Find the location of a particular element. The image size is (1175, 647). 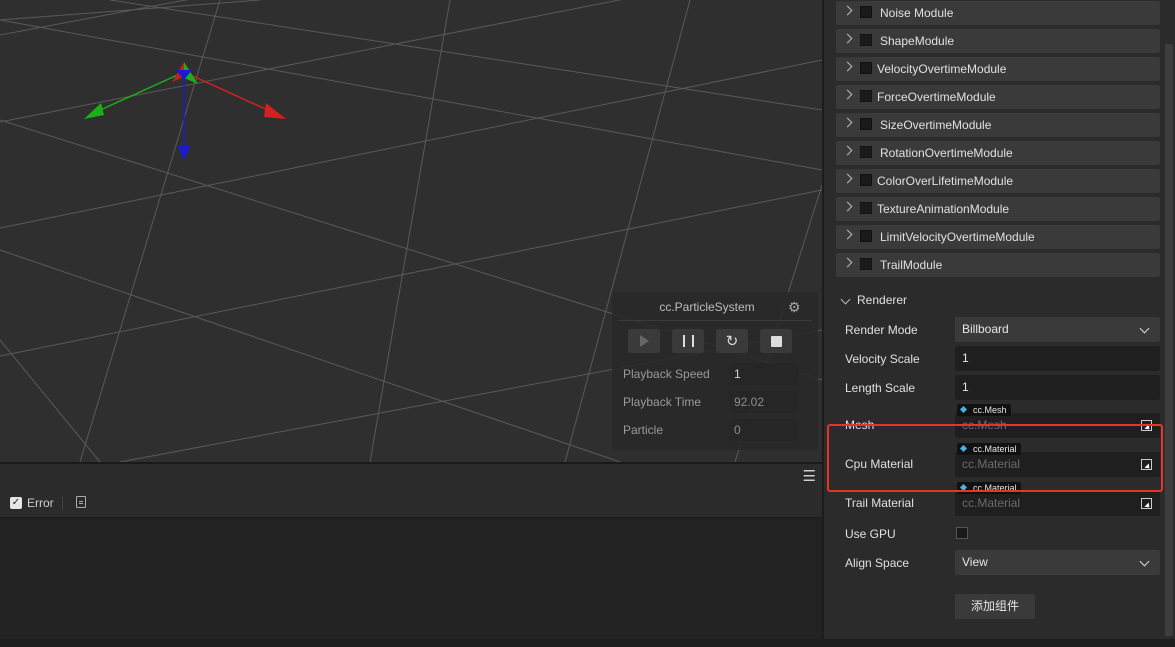

use-gpu-checkbox is located at coordinates (962, 533).